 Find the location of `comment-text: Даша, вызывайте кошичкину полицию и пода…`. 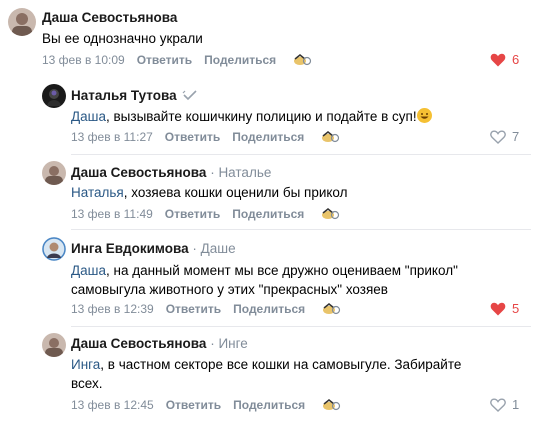

comment-text: Даша, вызывайте кошичкину полицию и пода… is located at coordinates (291, 116).